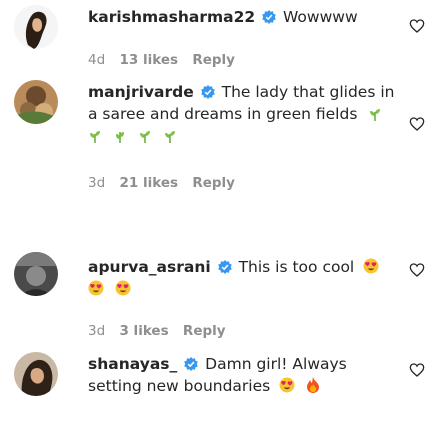 Image resolution: width=439 pixels, height=445 pixels. What do you see at coordinates (143, 331) in the screenshot?
I see `comment-likes: 3 likes` at bounding box center [143, 331].